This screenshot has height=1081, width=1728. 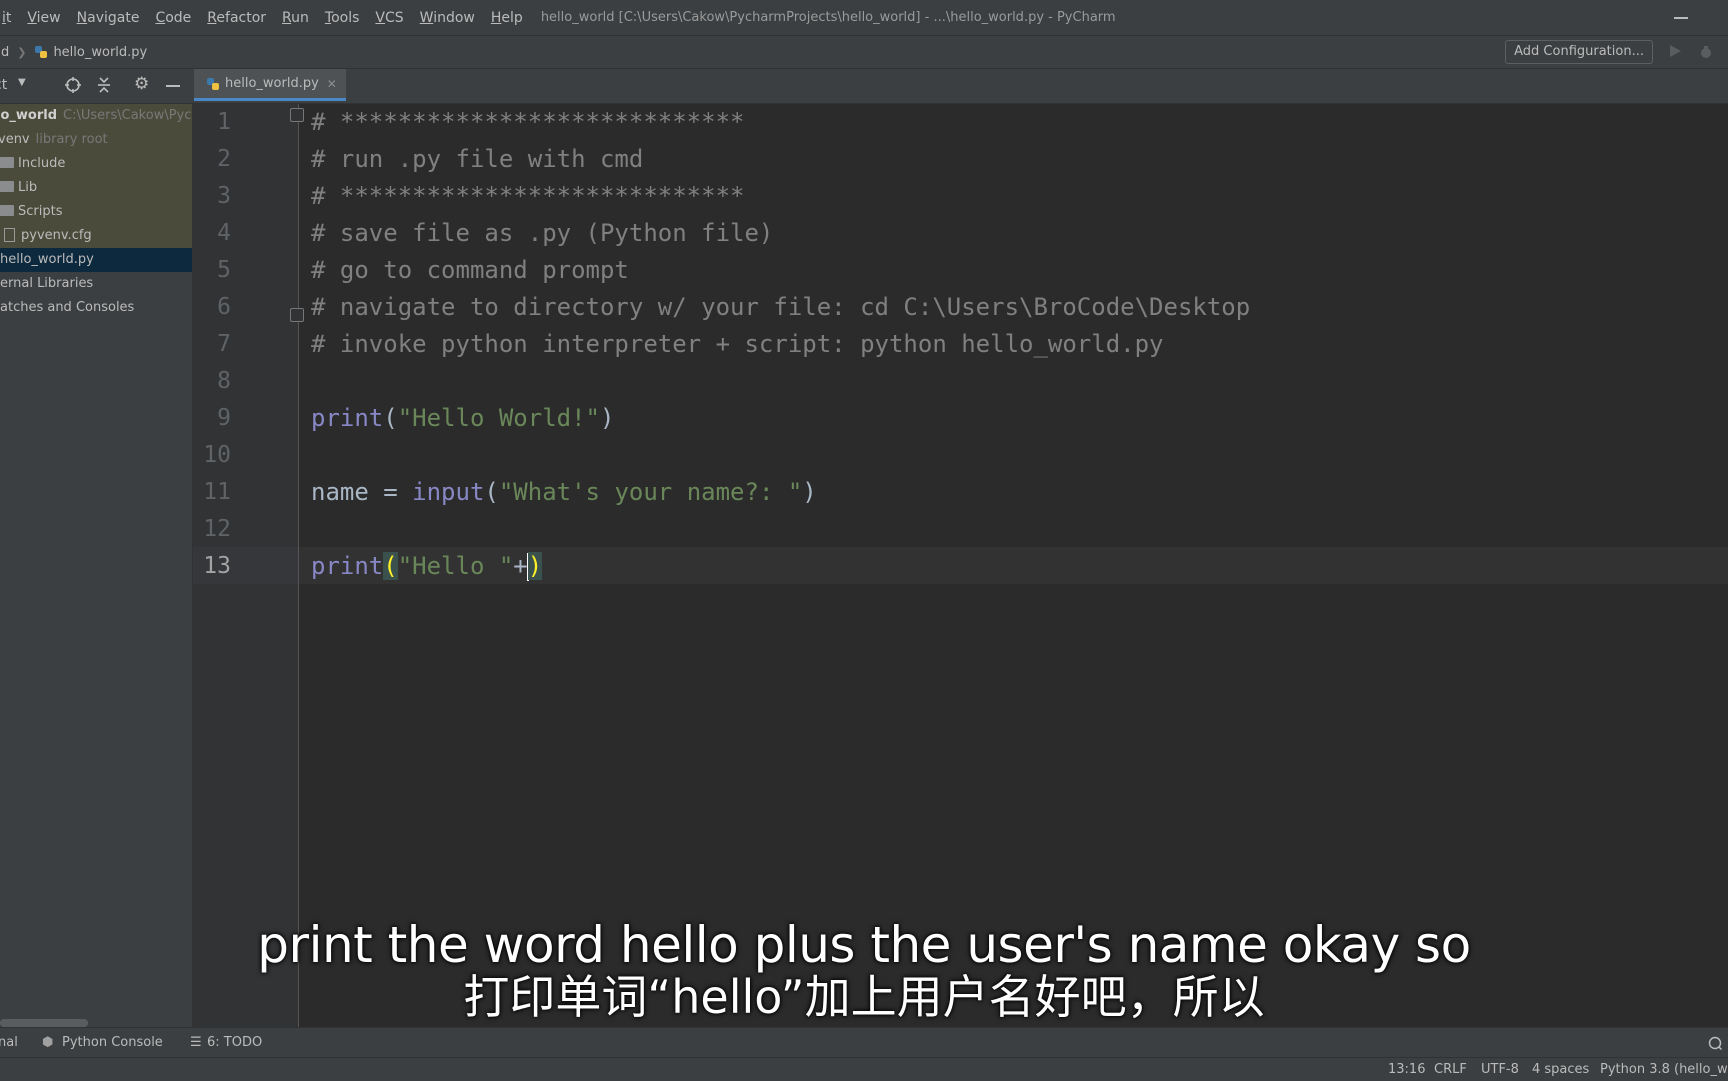 What do you see at coordinates (864, 997) in the screenshot?
I see `subtitle-chinese: 打印单词“hello”加上用户名好吧，所以` at bounding box center [864, 997].